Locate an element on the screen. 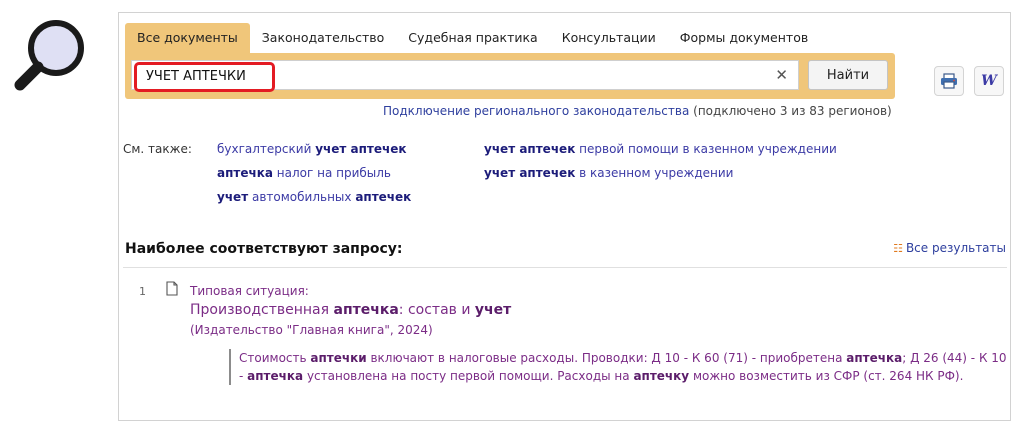 This screenshot has width=1024, height=433. query-text: УЧЕТ АПТЕЧКИ is located at coordinates (204, 77).